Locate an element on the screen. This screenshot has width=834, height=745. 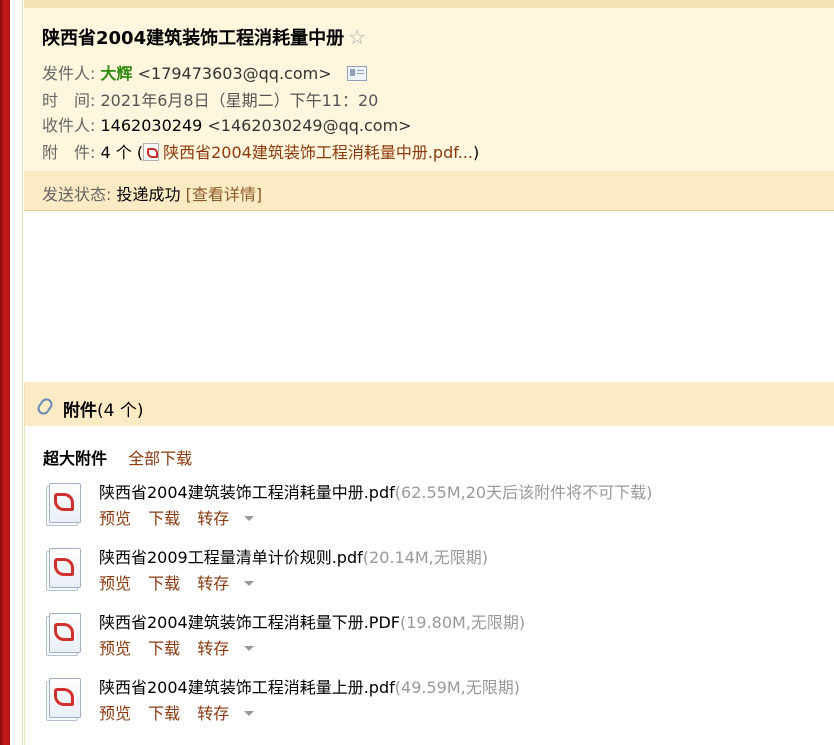
status-value: 投递成功 is located at coordinates (148, 194).